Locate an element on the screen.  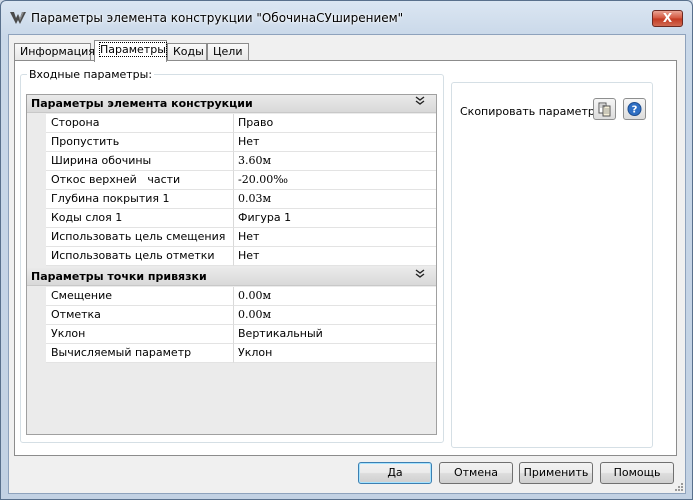
section-header-construction-element: Параметры элемента конструкции is located at coordinates (231, 104).